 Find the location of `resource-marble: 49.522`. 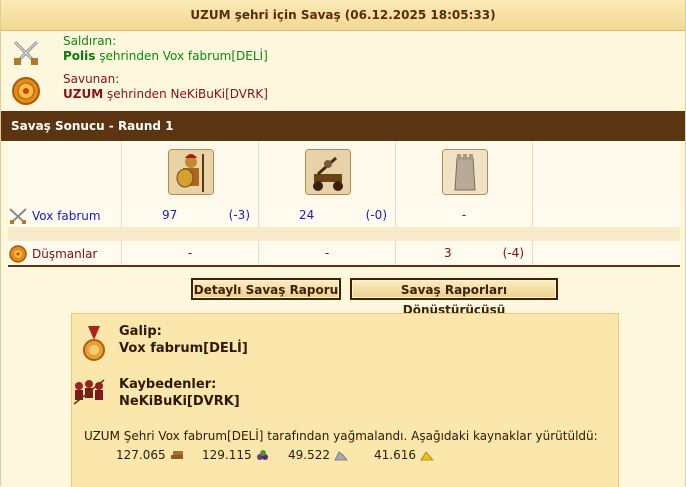

resource-marble: 49.522 is located at coordinates (331, 455).